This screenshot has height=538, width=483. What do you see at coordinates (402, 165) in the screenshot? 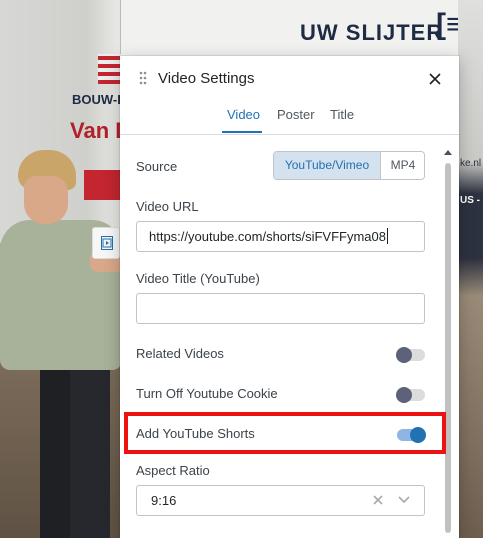
I see `source-option-mp4: MP4` at bounding box center [402, 165].